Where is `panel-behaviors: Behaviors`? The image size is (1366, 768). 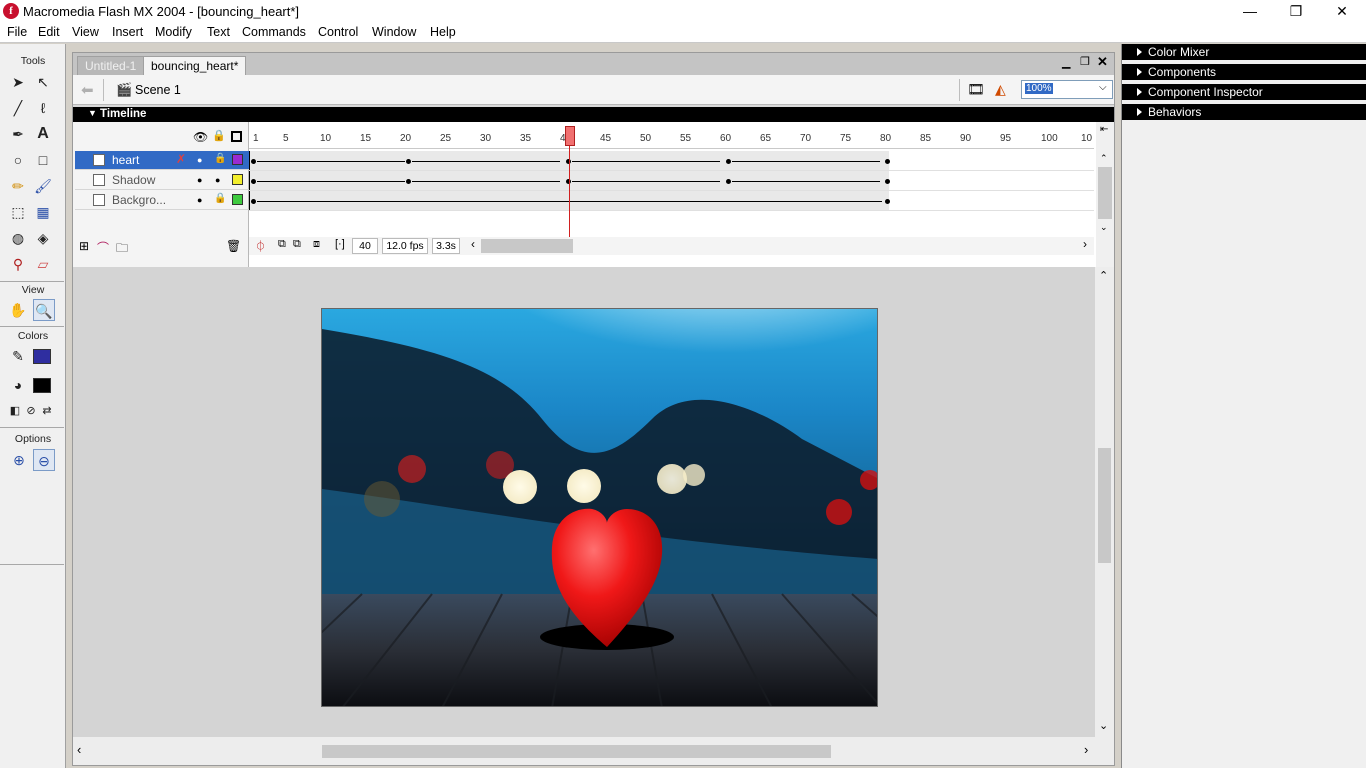
panel-behaviors: Behaviors is located at coordinates (1244, 113).